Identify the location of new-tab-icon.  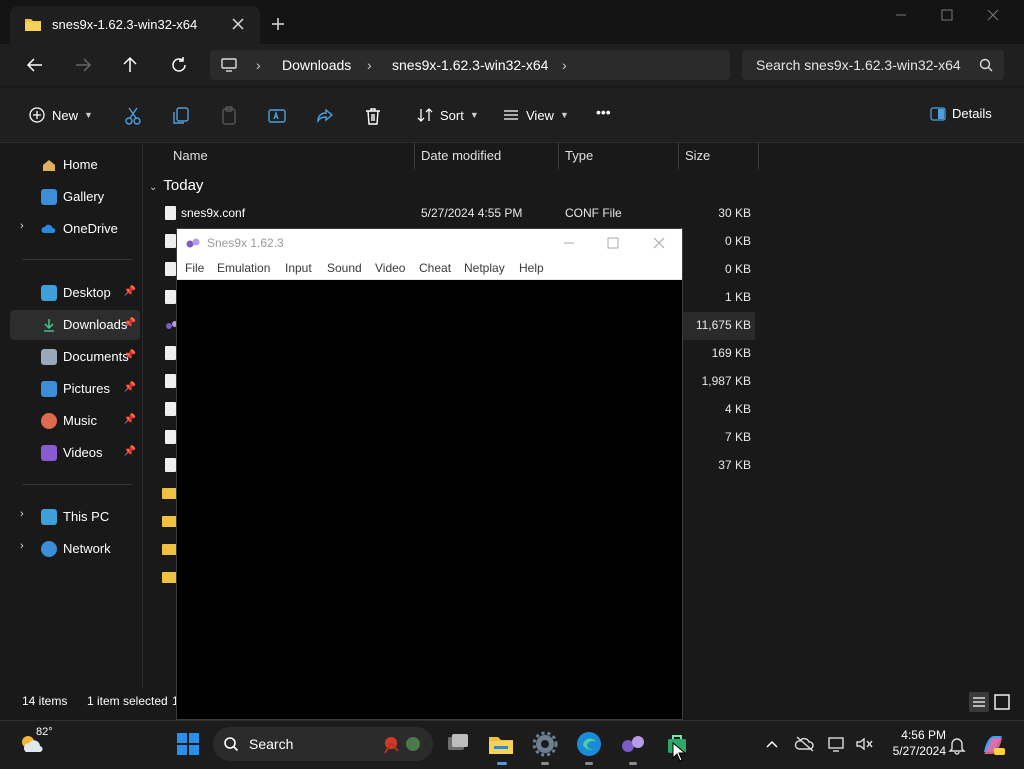
(278, 24).